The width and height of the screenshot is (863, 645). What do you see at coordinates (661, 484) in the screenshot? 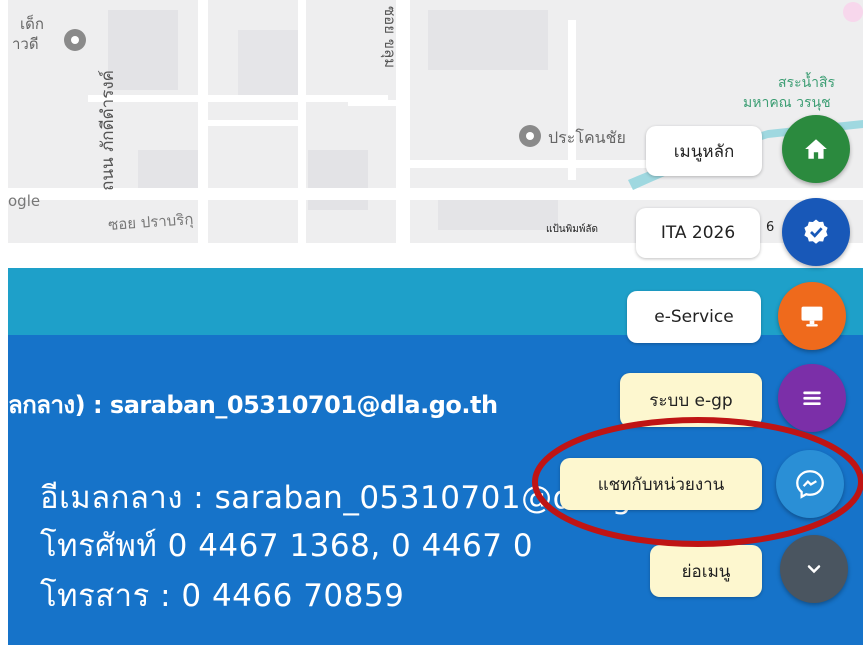
I see `menu-label-chat: แชทกับหน่วยงาน` at bounding box center [661, 484].